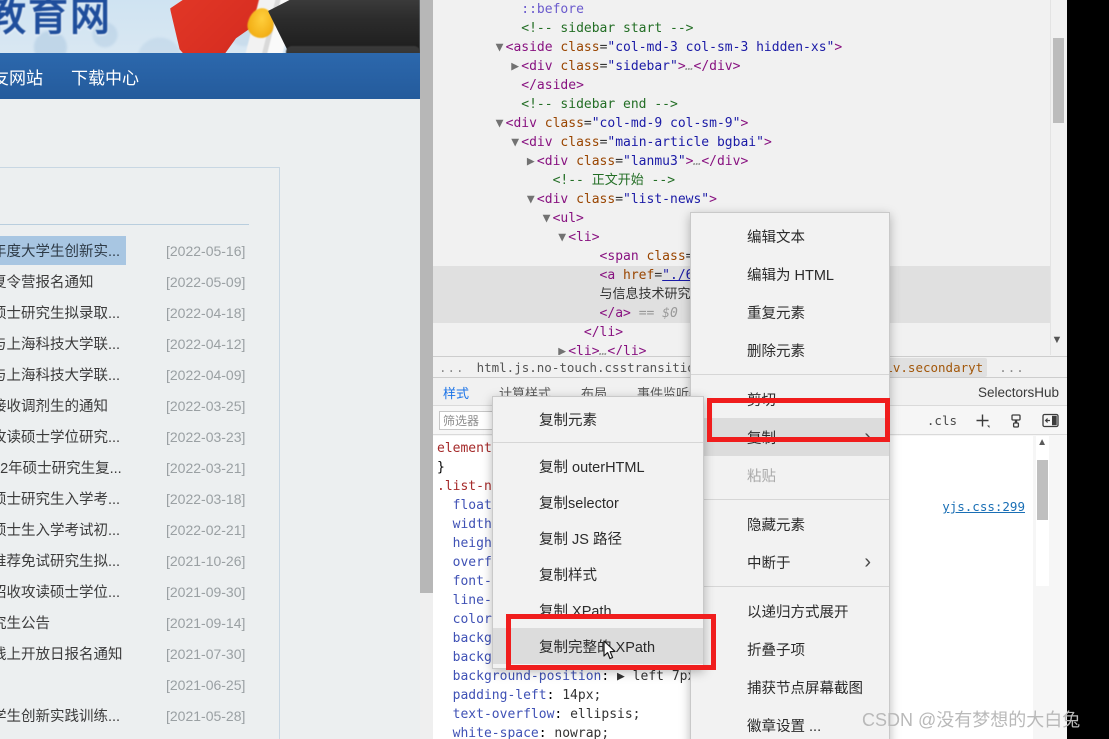  I want to click on plus-icon, so click(982, 421).